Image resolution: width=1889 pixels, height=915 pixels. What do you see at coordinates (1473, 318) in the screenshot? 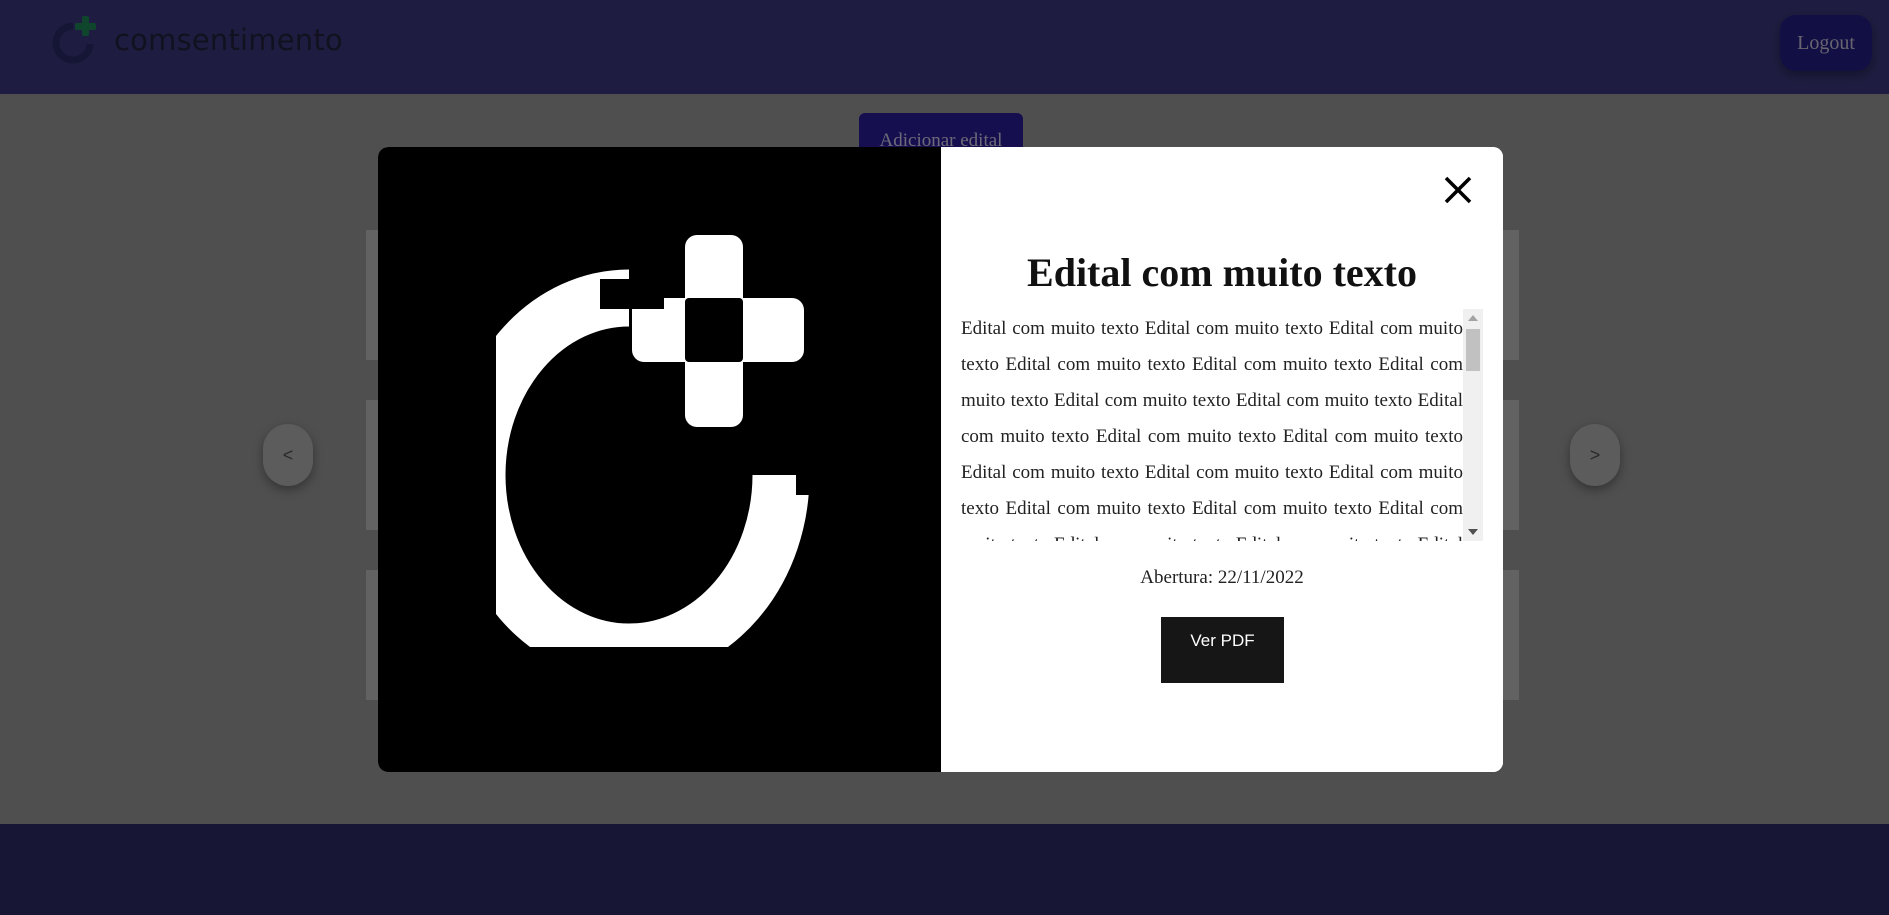
I see `scroll-up-arrow-icon` at bounding box center [1473, 318].